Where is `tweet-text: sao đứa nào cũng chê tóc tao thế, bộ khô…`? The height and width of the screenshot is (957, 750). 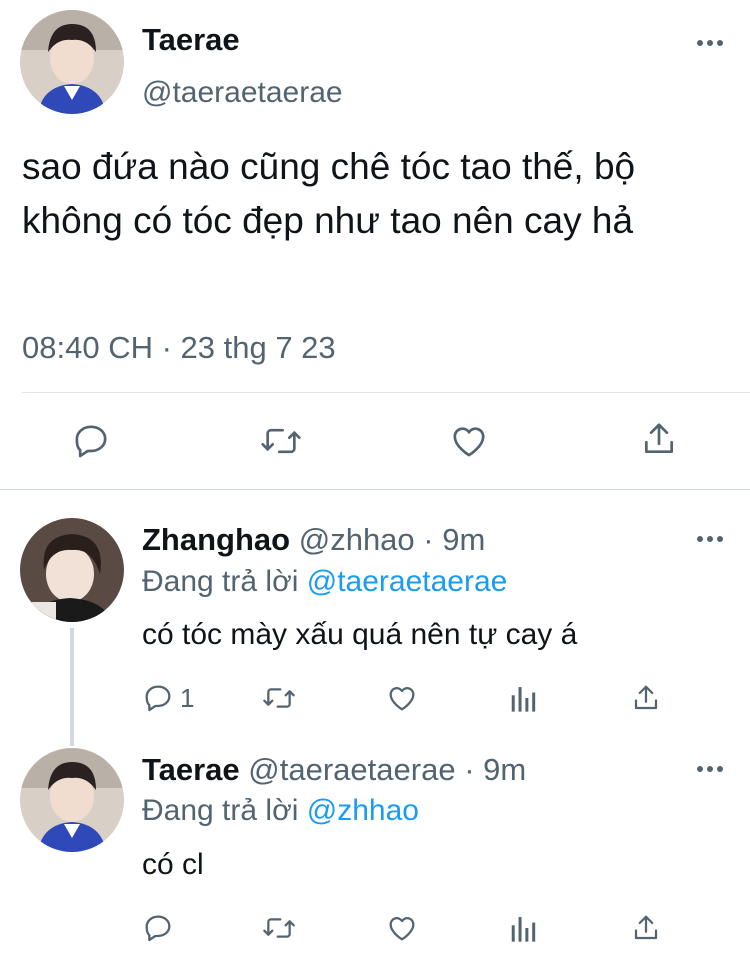
tweet-text: sao đứa nào cũng chê tóc tao thế, bộ khô… is located at coordinates (329, 193).